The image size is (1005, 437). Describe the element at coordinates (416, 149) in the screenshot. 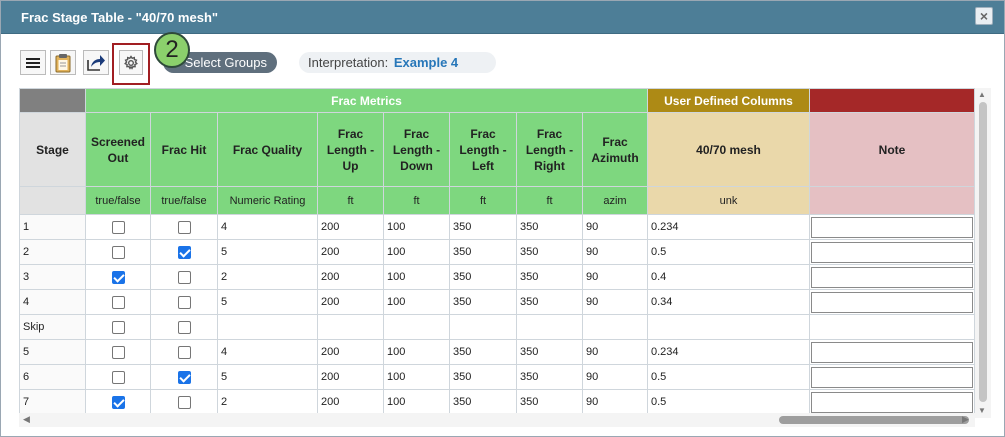

I see `column-header-frac-length-down: Frac Length - Down` at that location.